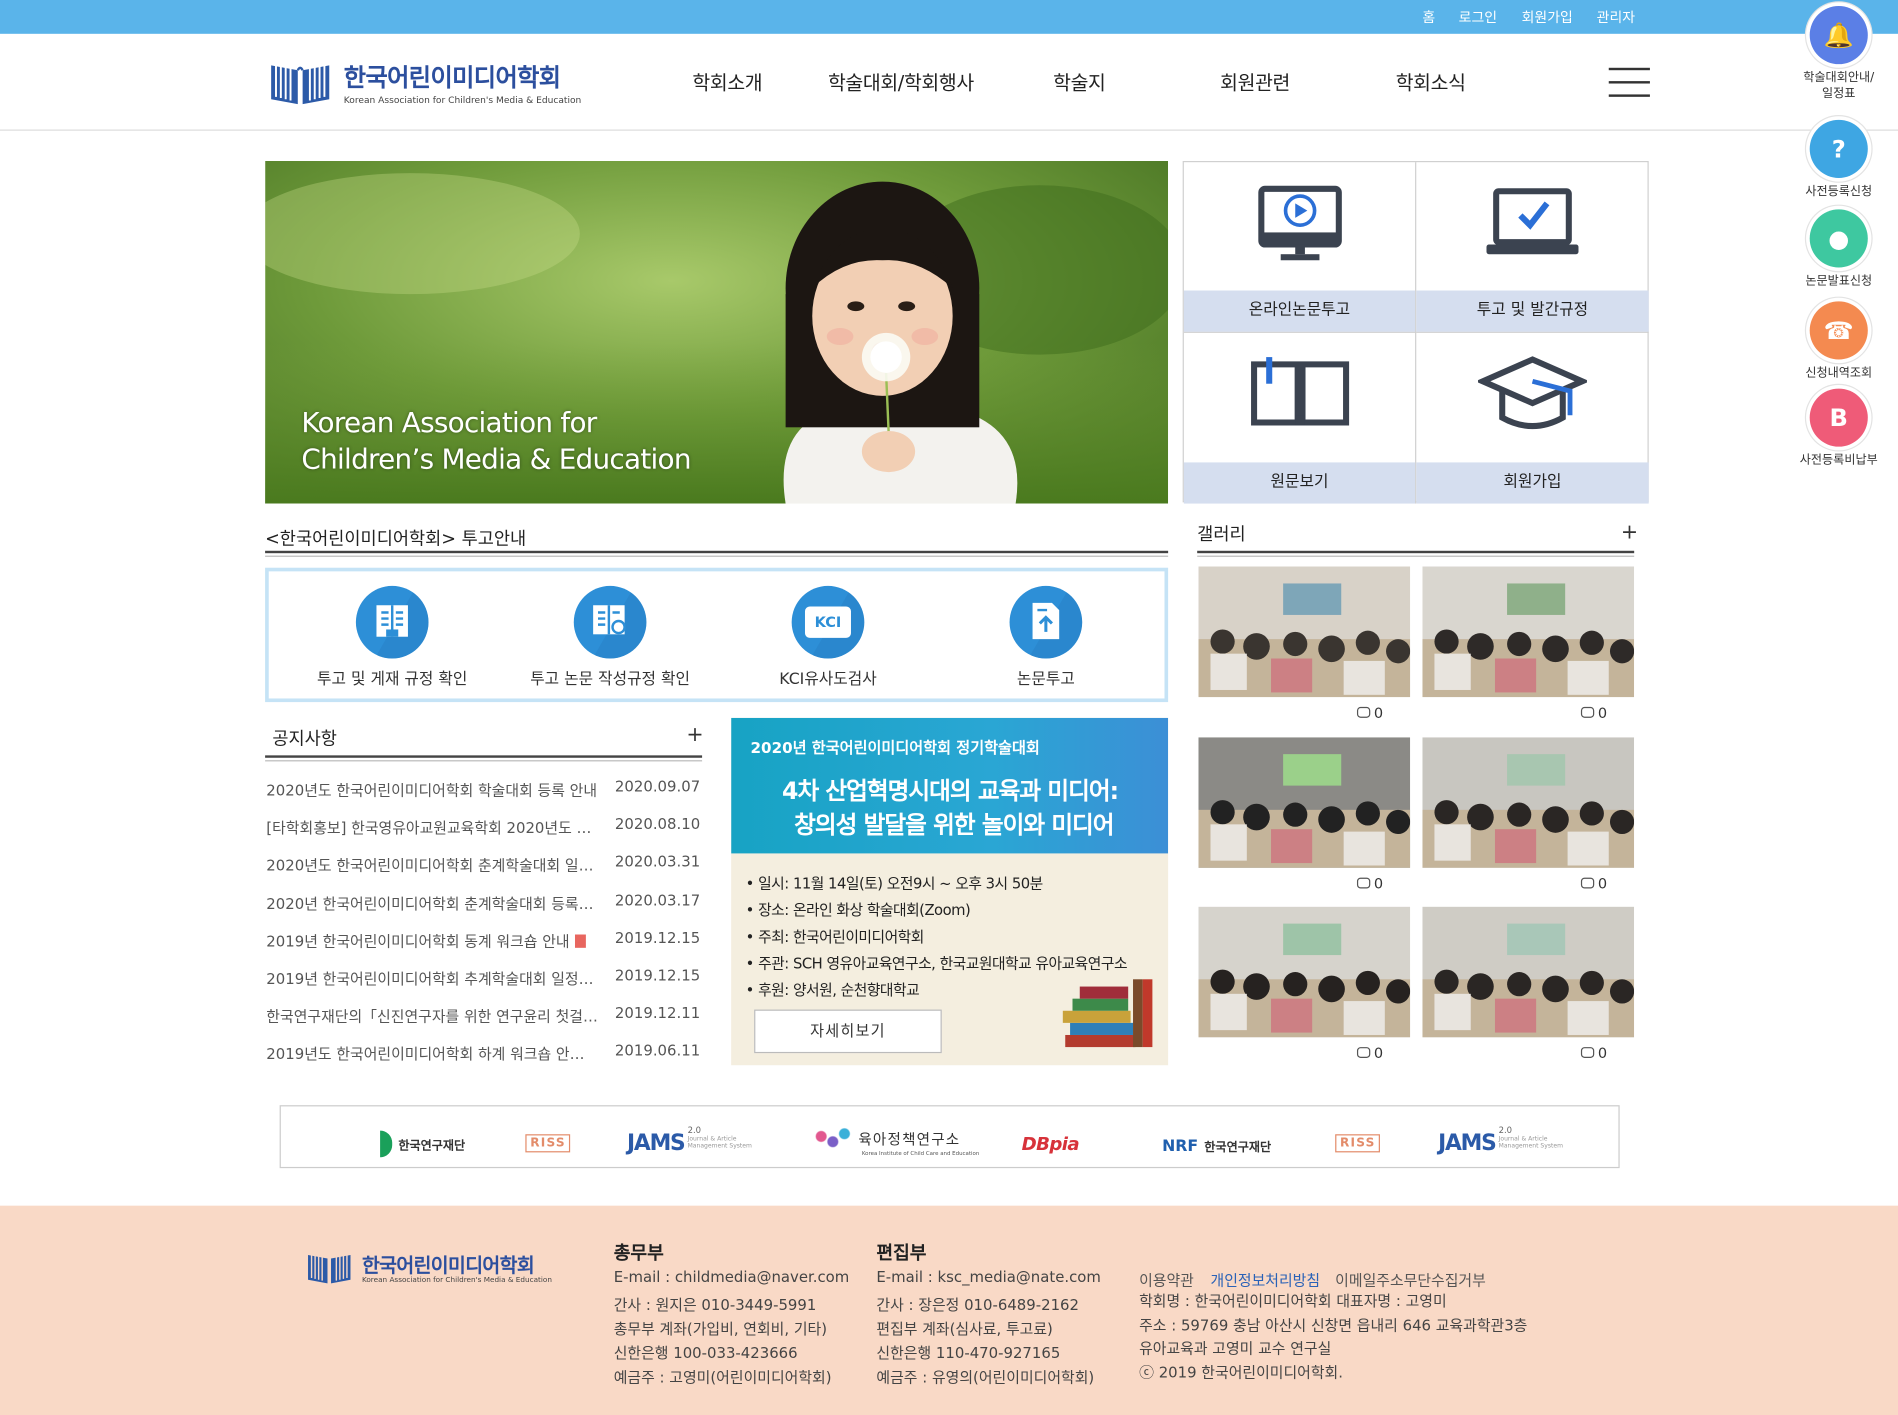 The height and width of the screenshot is (1415, 1898). I want to click on admin-link: 관리자, so click(1616, 16).